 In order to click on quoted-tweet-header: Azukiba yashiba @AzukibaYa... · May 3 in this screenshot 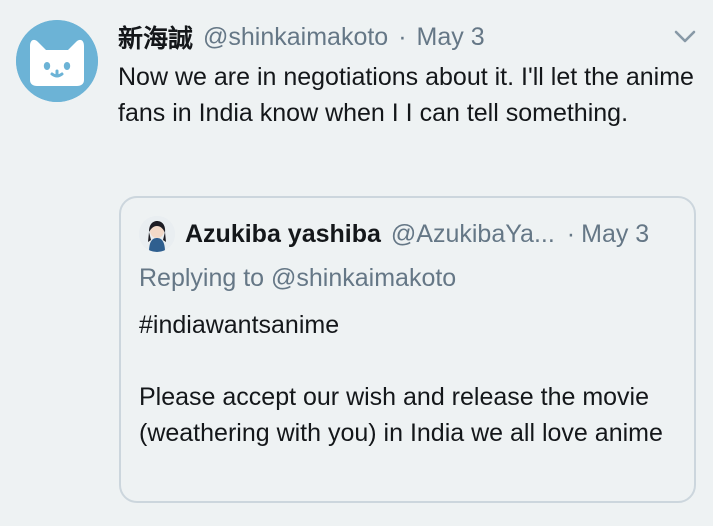, I will do `click(409, 234)`.